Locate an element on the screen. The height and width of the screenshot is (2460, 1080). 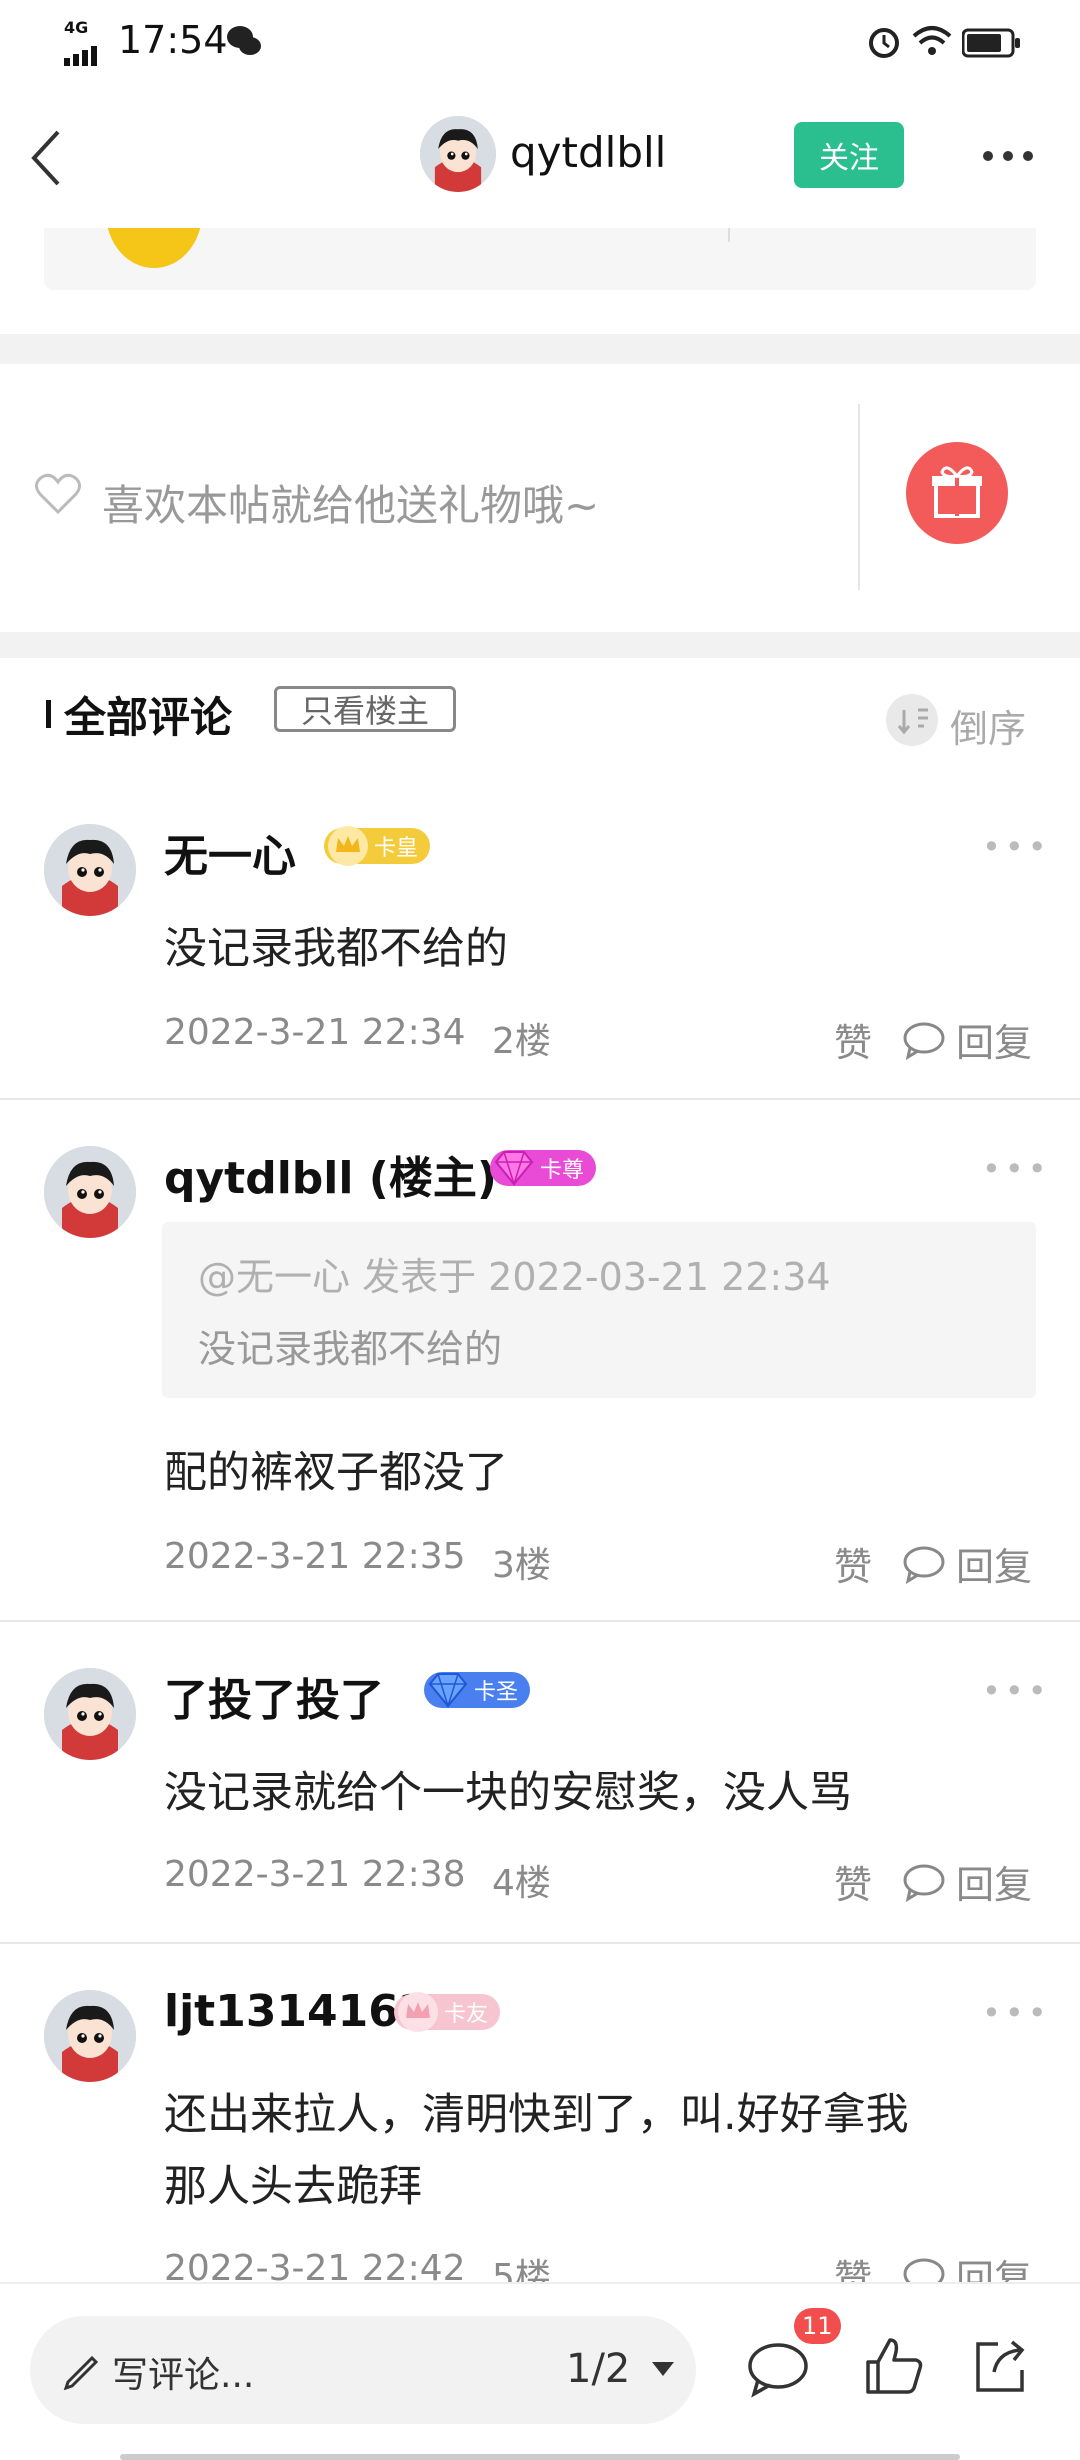
gift-button is located at coordinates (957, 493).